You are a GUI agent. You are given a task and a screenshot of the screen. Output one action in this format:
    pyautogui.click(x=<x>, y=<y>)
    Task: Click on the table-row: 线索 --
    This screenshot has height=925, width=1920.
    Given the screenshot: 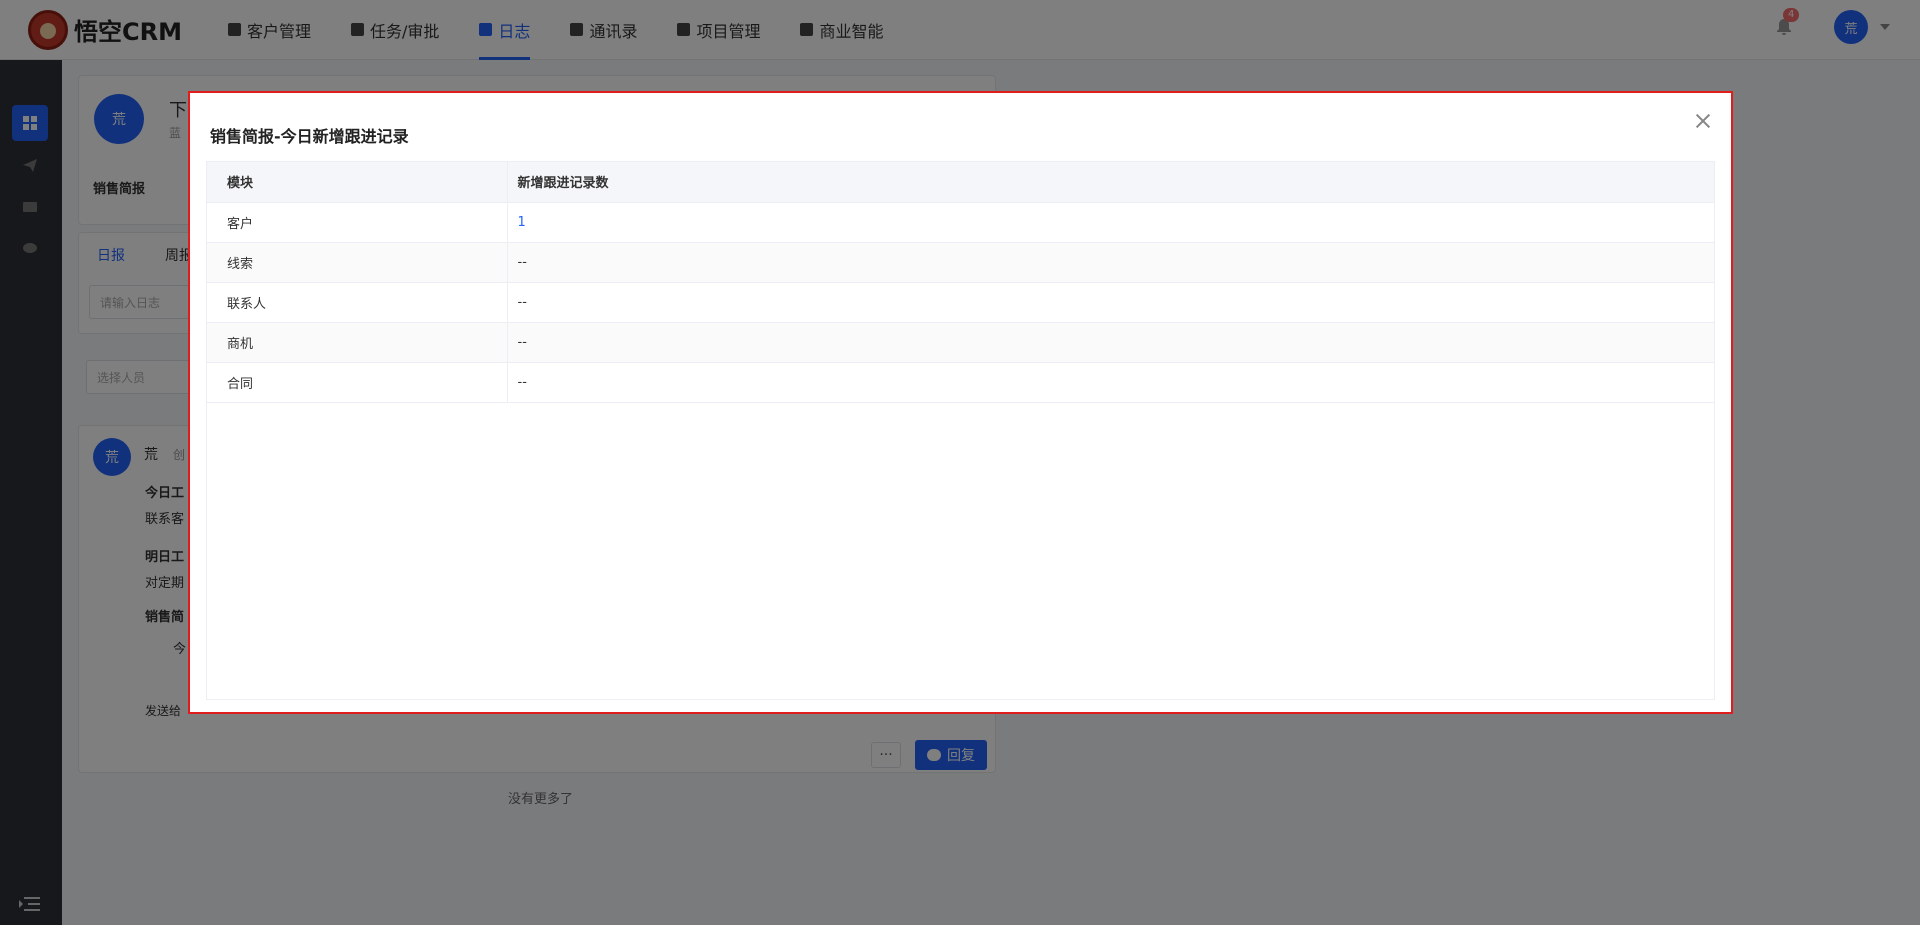 What is the action you would take?
    pyautogui.click(x=960, y=262)
    